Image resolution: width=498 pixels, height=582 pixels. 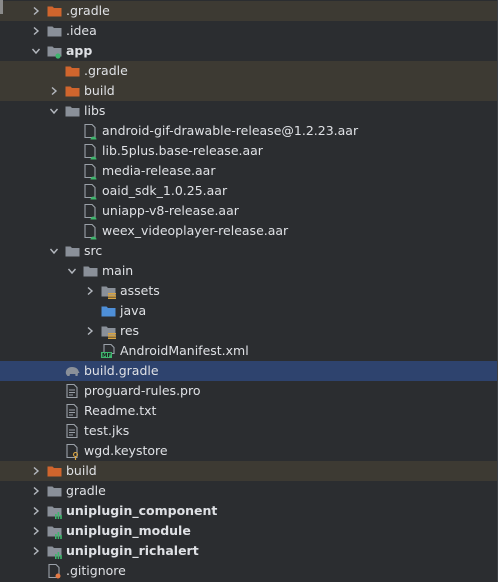 What do you see at coordinates (120, 410) in the screenshot?
I see `tree-item-label: Readme.txt` at bounding box center [120, 410].